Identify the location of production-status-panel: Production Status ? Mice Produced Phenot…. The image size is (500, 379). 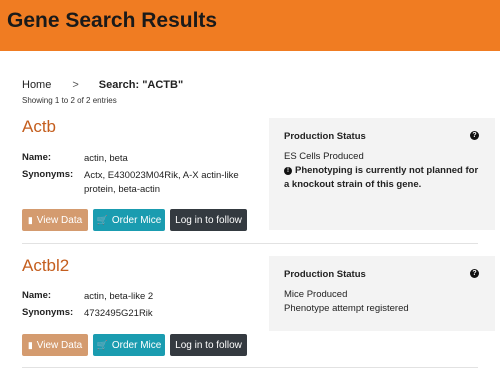
(382, 293).